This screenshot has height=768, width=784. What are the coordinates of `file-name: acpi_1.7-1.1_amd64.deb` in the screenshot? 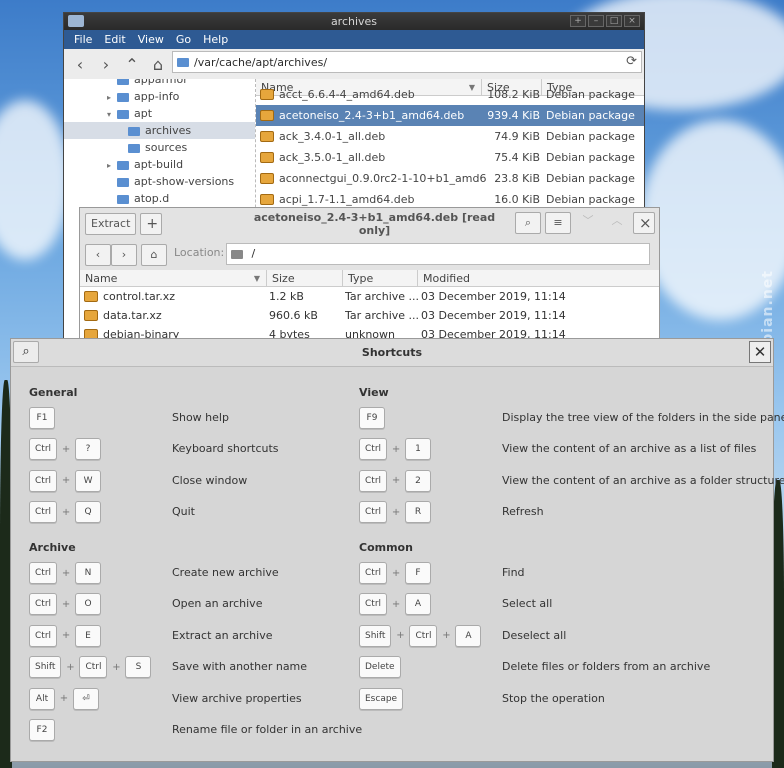 It's located at (347, 199).